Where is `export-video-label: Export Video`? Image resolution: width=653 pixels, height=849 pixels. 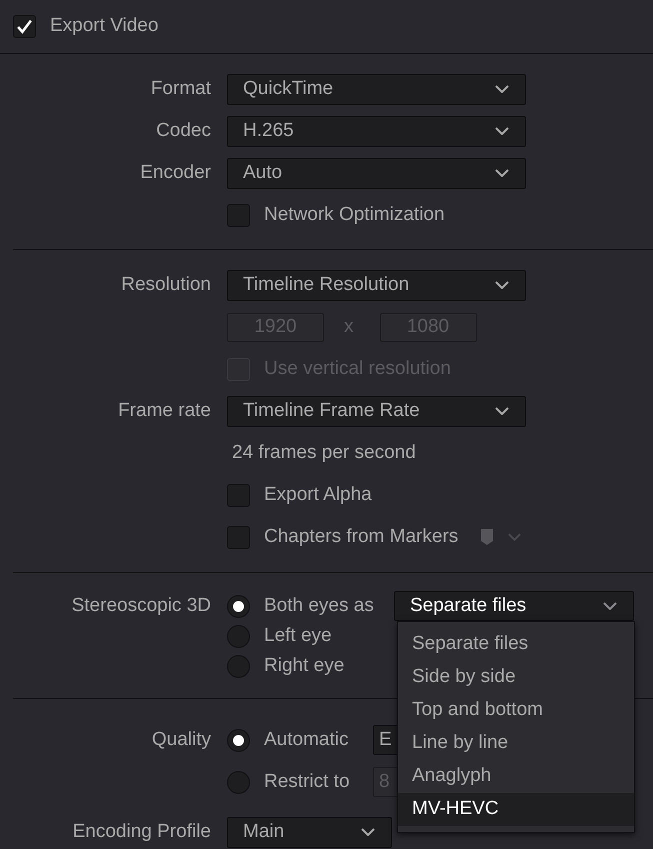 export-video-label: Export Video is located at coordinates (104, 26).